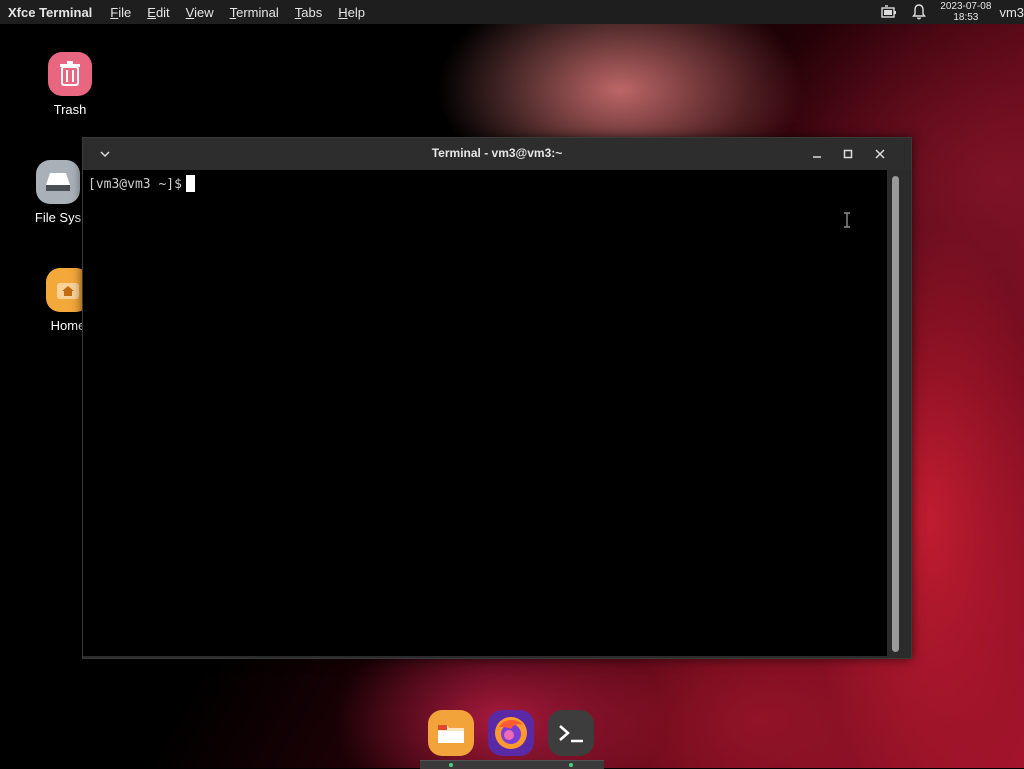 The image size is (1024, 769). I want to click on trash-icon, so click(70, 74).